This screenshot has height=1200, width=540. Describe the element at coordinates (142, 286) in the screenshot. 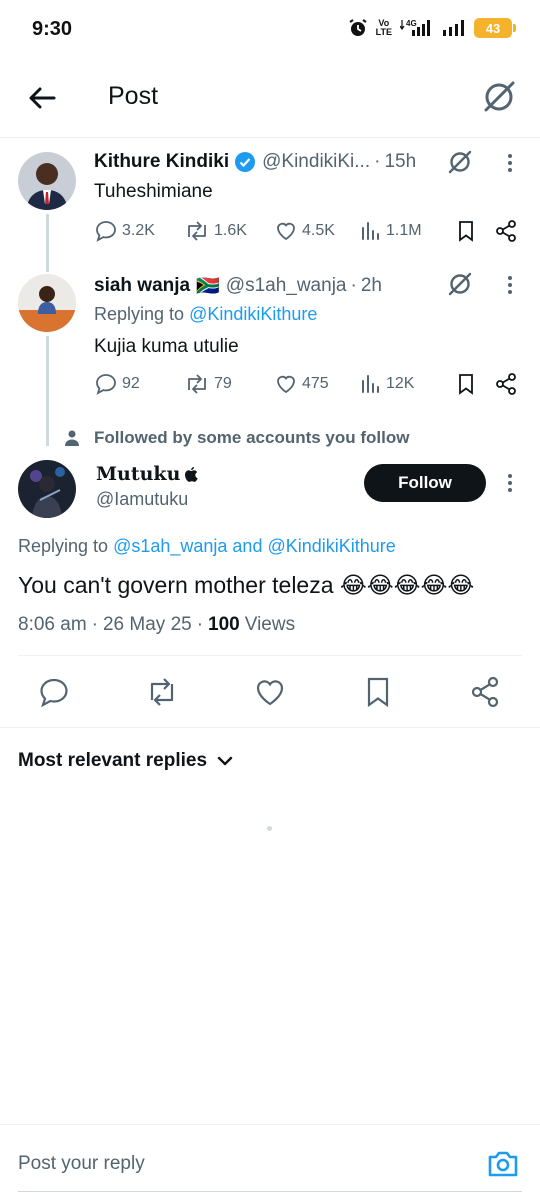

I see `author-name: siah wanja` at that location.